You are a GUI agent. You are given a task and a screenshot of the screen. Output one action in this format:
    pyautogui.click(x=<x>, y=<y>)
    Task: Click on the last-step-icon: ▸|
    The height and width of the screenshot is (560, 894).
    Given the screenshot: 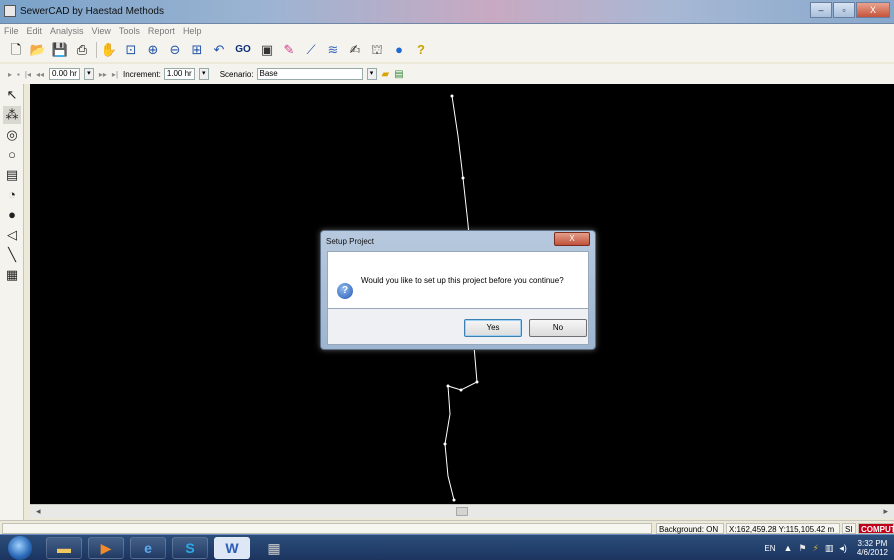 What is the action you would take?
    pyautogui.click(x=115, y=74)
    